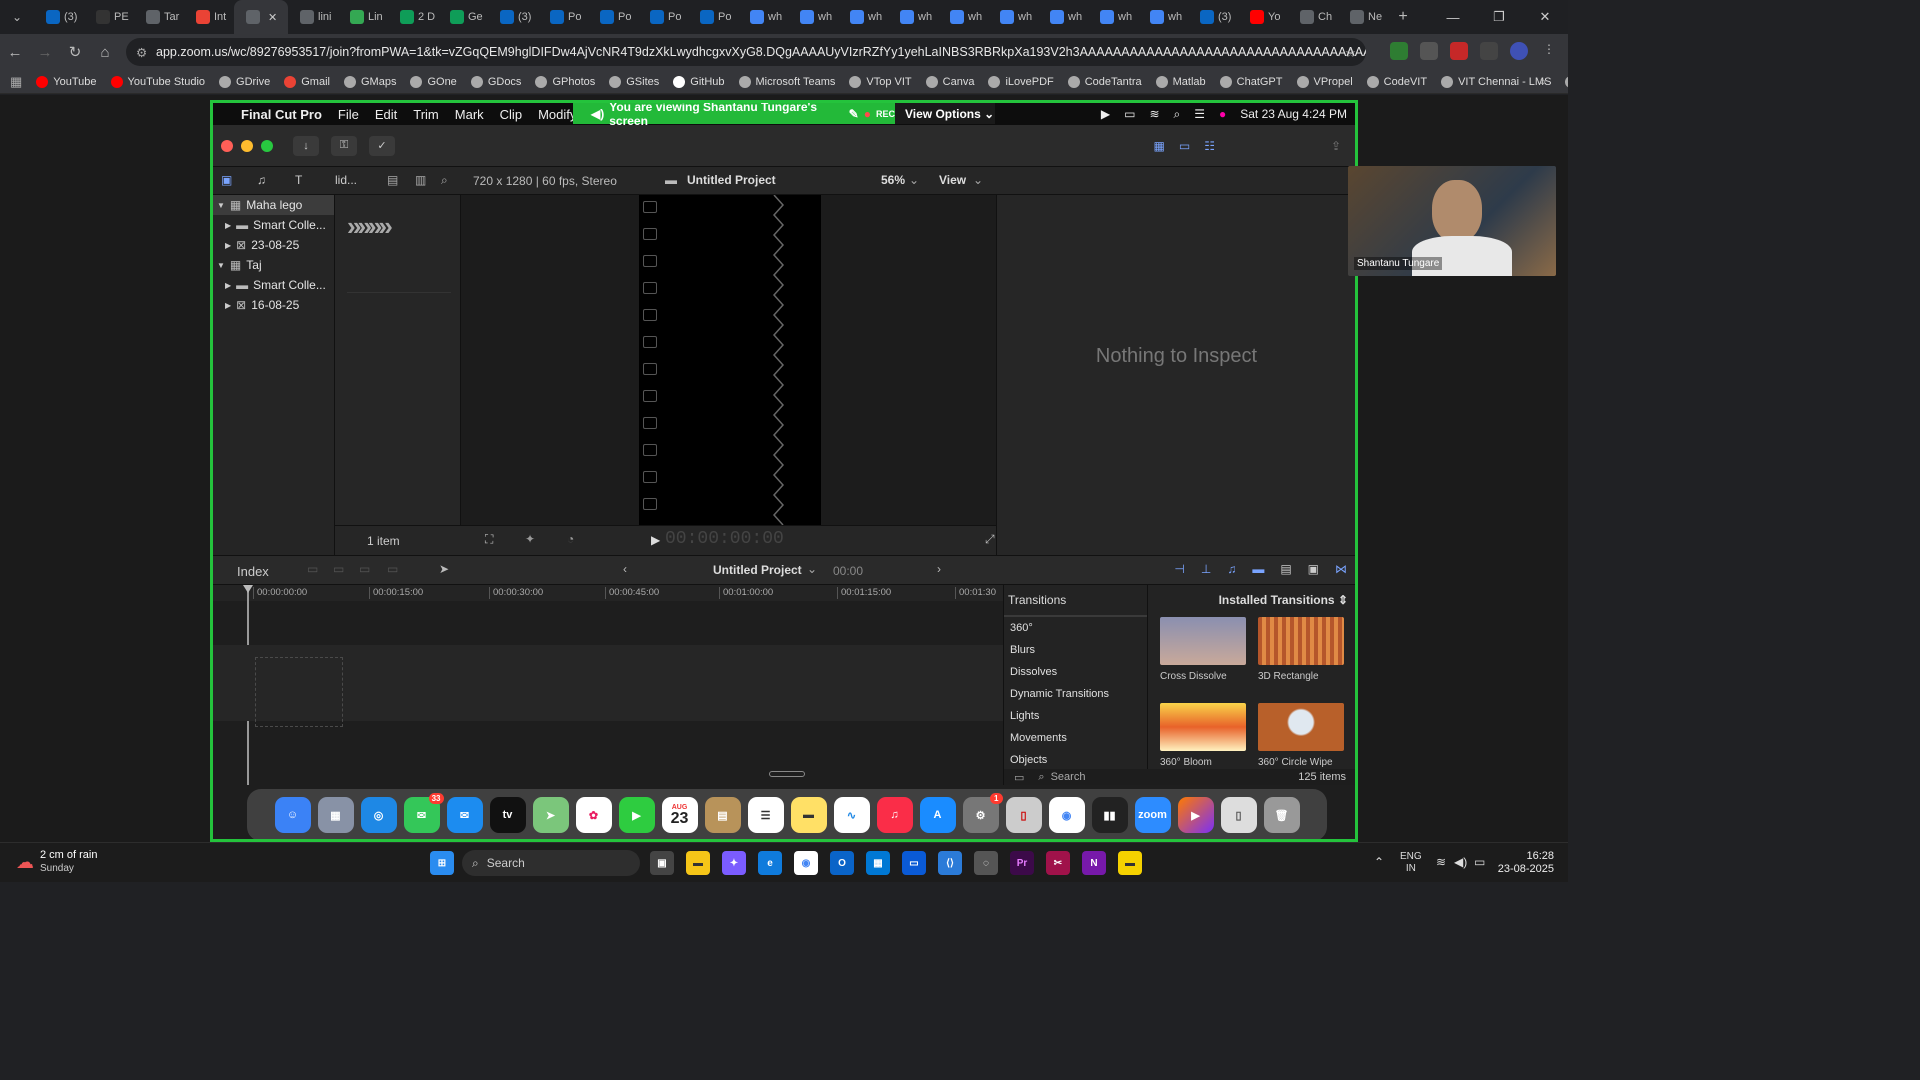  I want to click on video-frame, so click(730, 360).